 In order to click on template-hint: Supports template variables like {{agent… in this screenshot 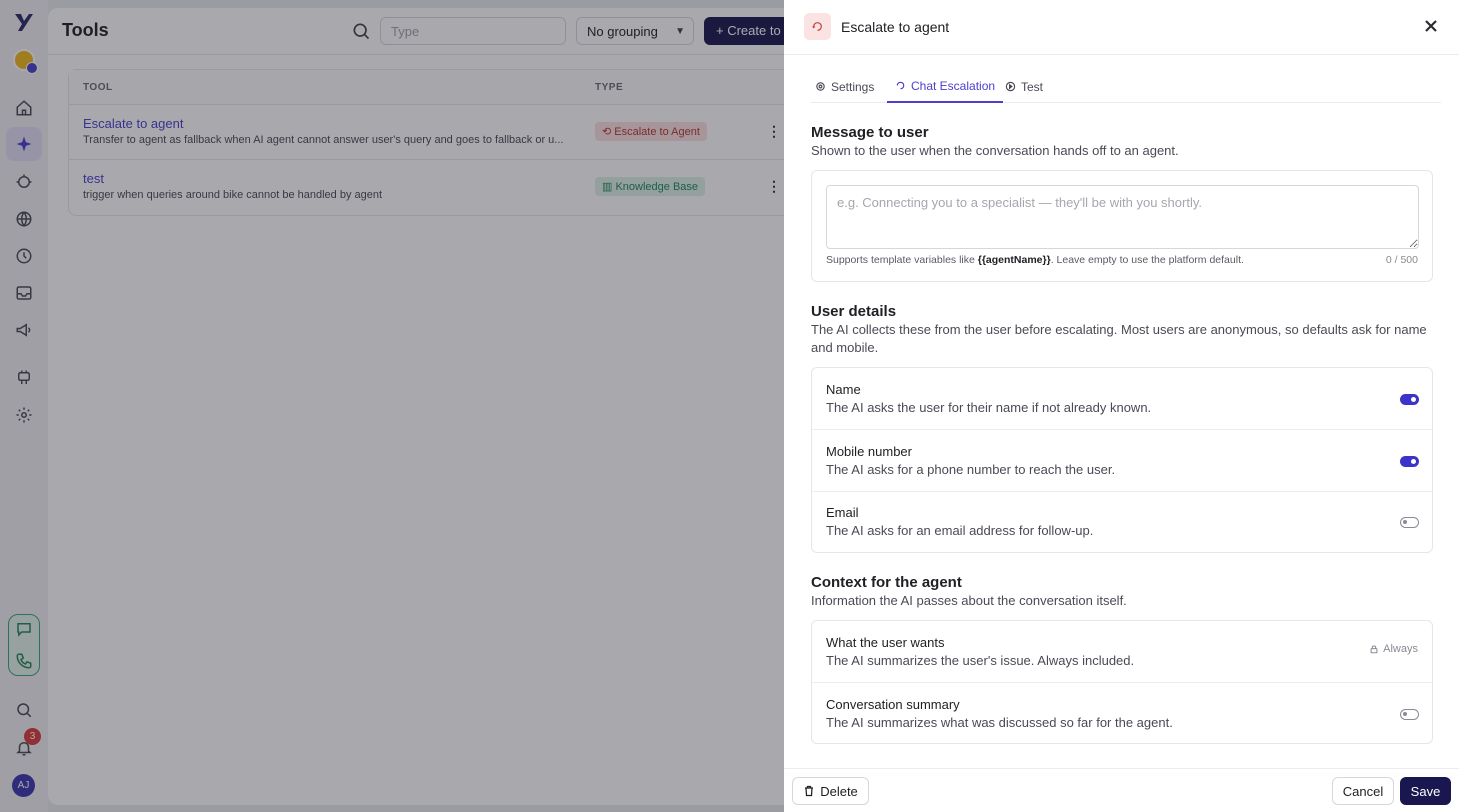, I will do `click(1035, 260)`.